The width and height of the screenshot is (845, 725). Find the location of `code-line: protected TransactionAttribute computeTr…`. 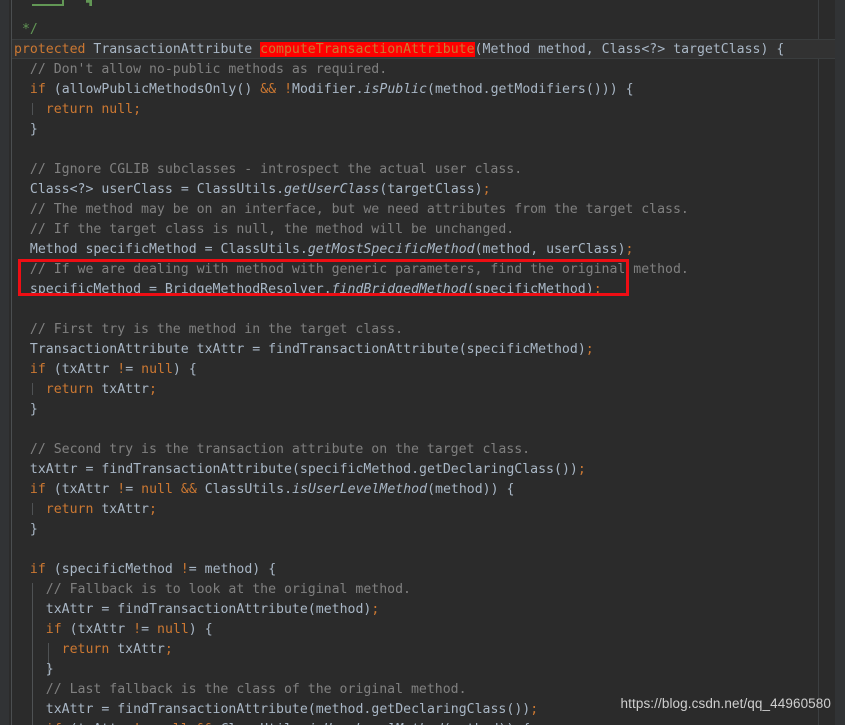

code-line: protected TransactionAttribute computeTr… is located at coordinates (429, 50).